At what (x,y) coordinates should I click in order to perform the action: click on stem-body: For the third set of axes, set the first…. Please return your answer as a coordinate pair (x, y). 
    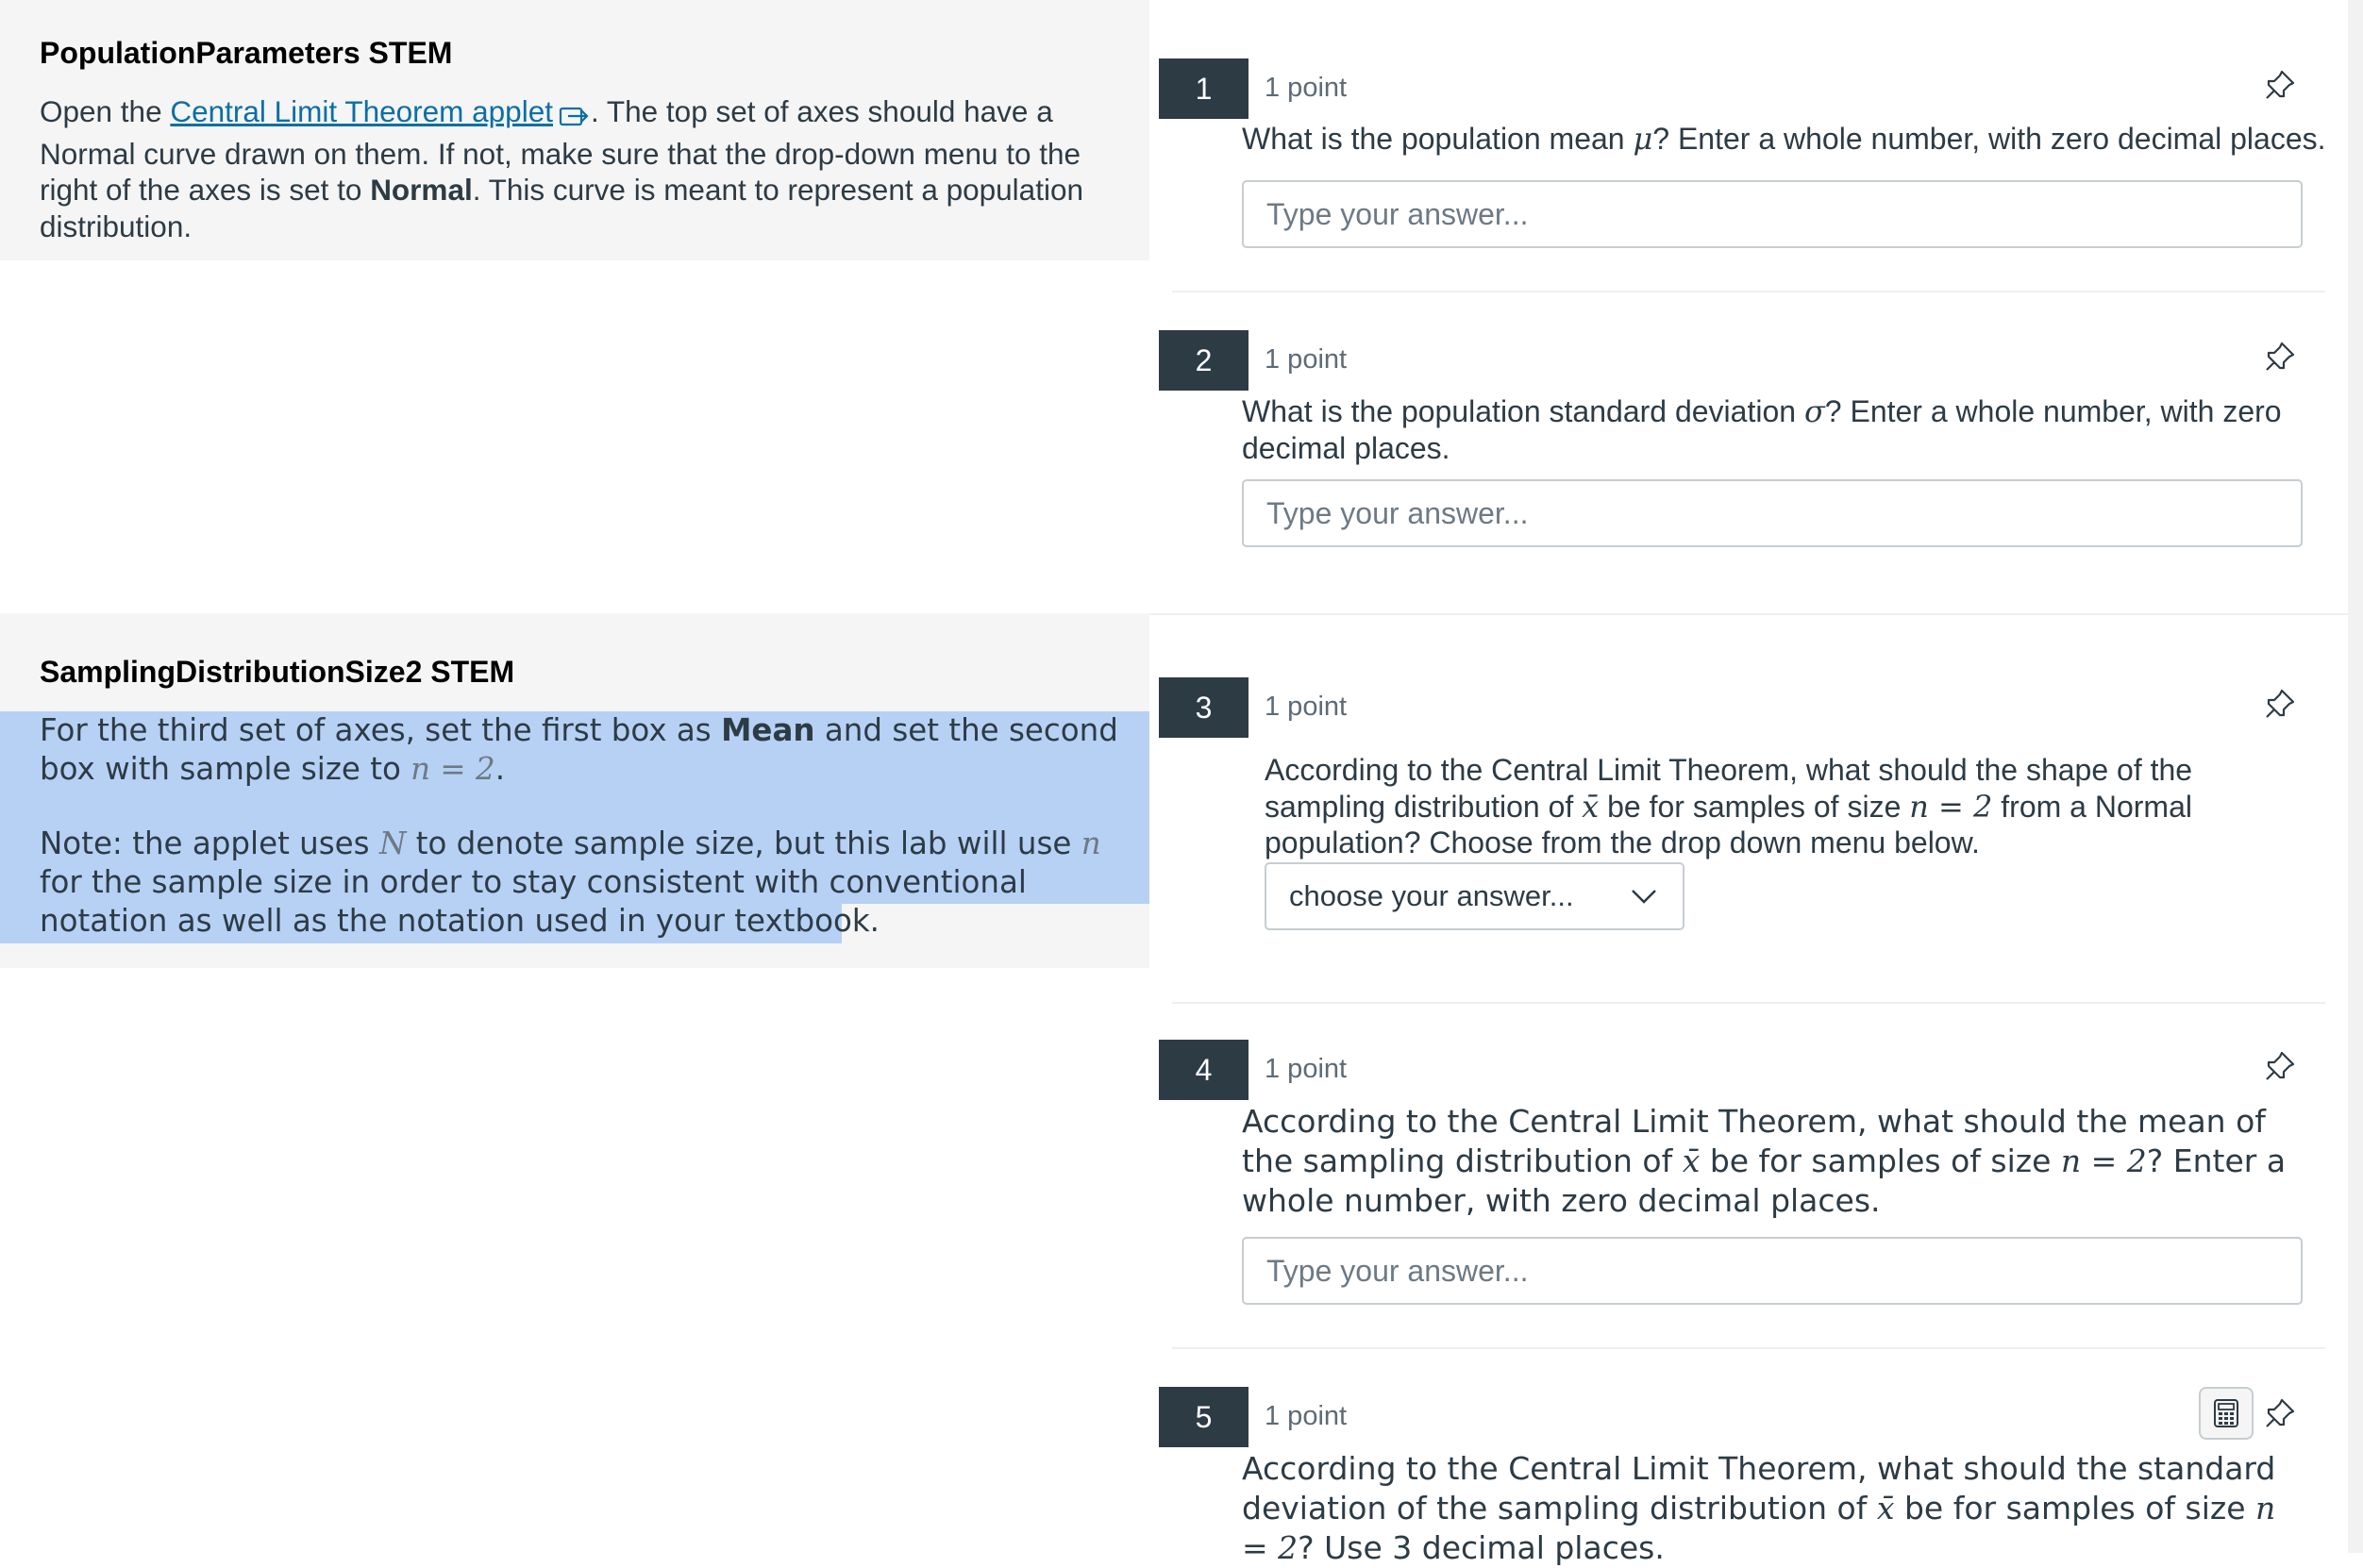
    Looking at the image, I should click on (582, 826).